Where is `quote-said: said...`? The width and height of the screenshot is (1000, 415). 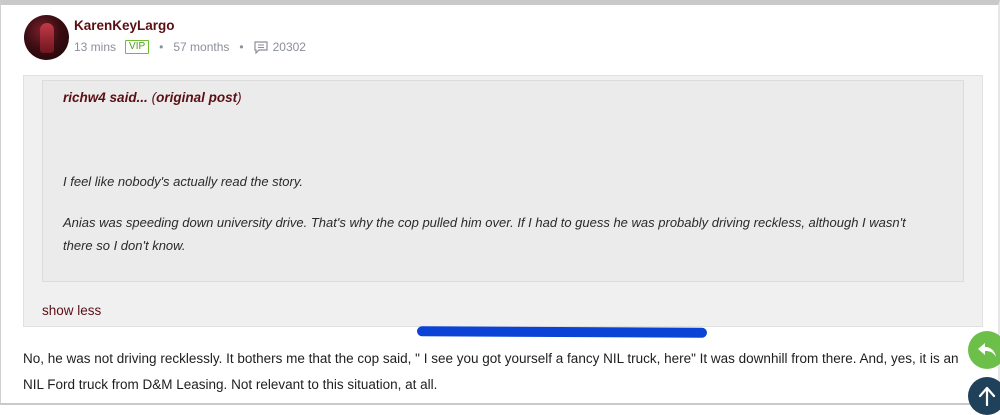
quote-said: said... is located at coordinates (128, 97).